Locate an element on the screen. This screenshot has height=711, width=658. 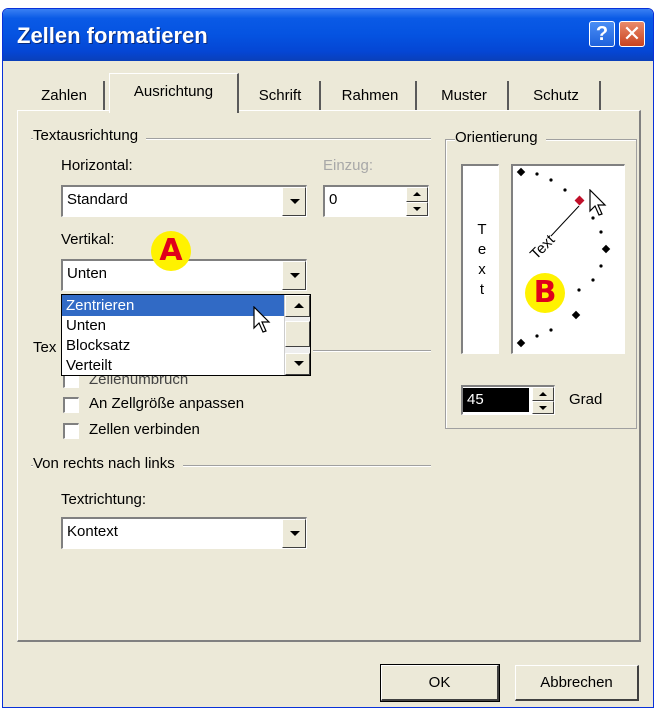
horizontal-label: Horizontal: is located at coordinates (97, 165).